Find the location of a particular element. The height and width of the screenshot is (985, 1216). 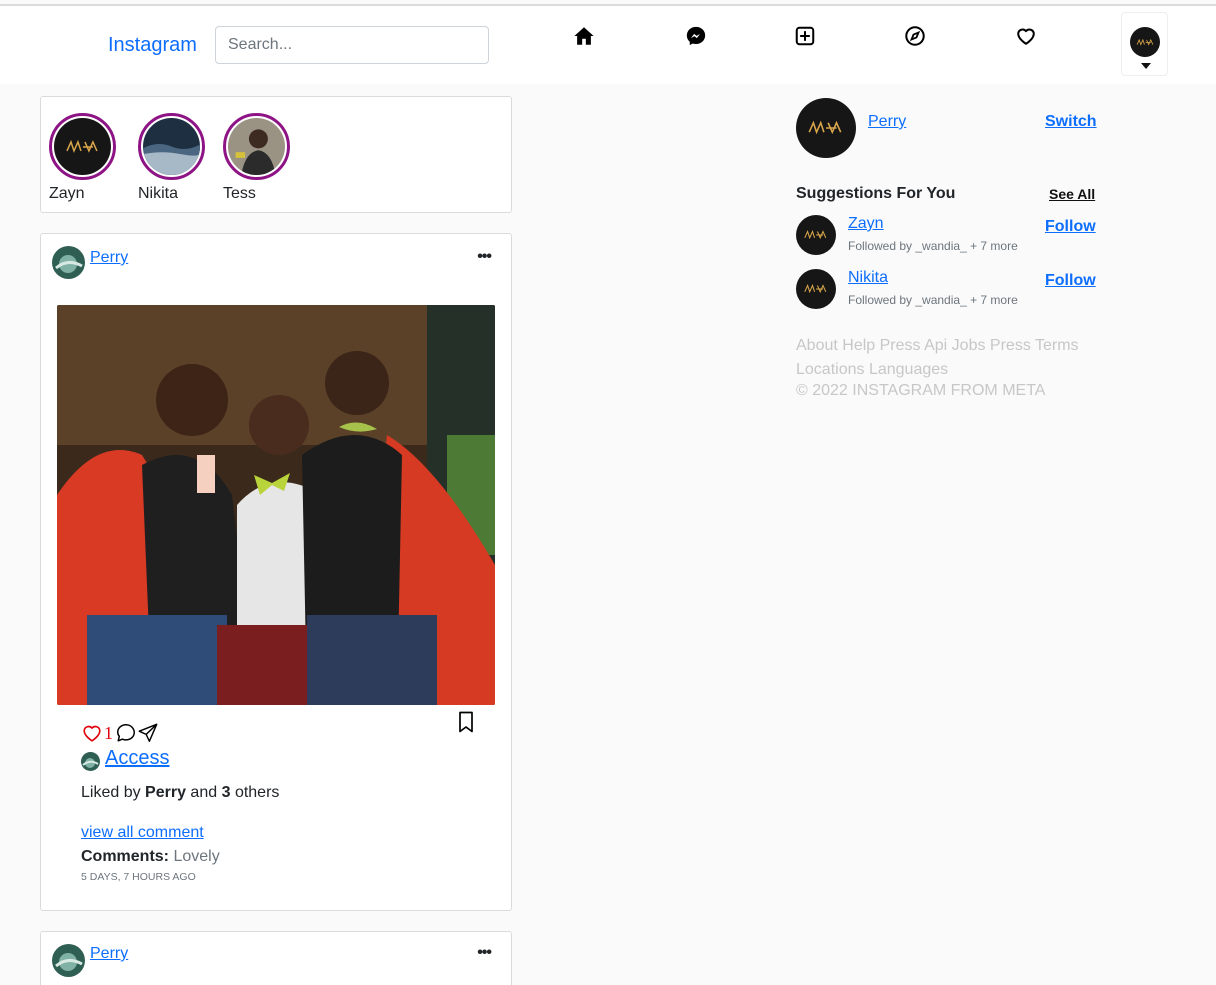

suggestions-title: Suggestions For You is located at coordinates (876, 193).